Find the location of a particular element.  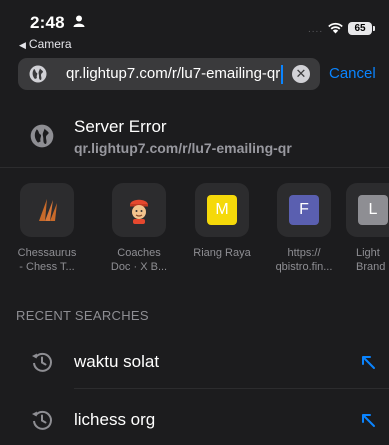

recent-searches-header: RECENT SEARCHES is located at coordinates (82, 315).